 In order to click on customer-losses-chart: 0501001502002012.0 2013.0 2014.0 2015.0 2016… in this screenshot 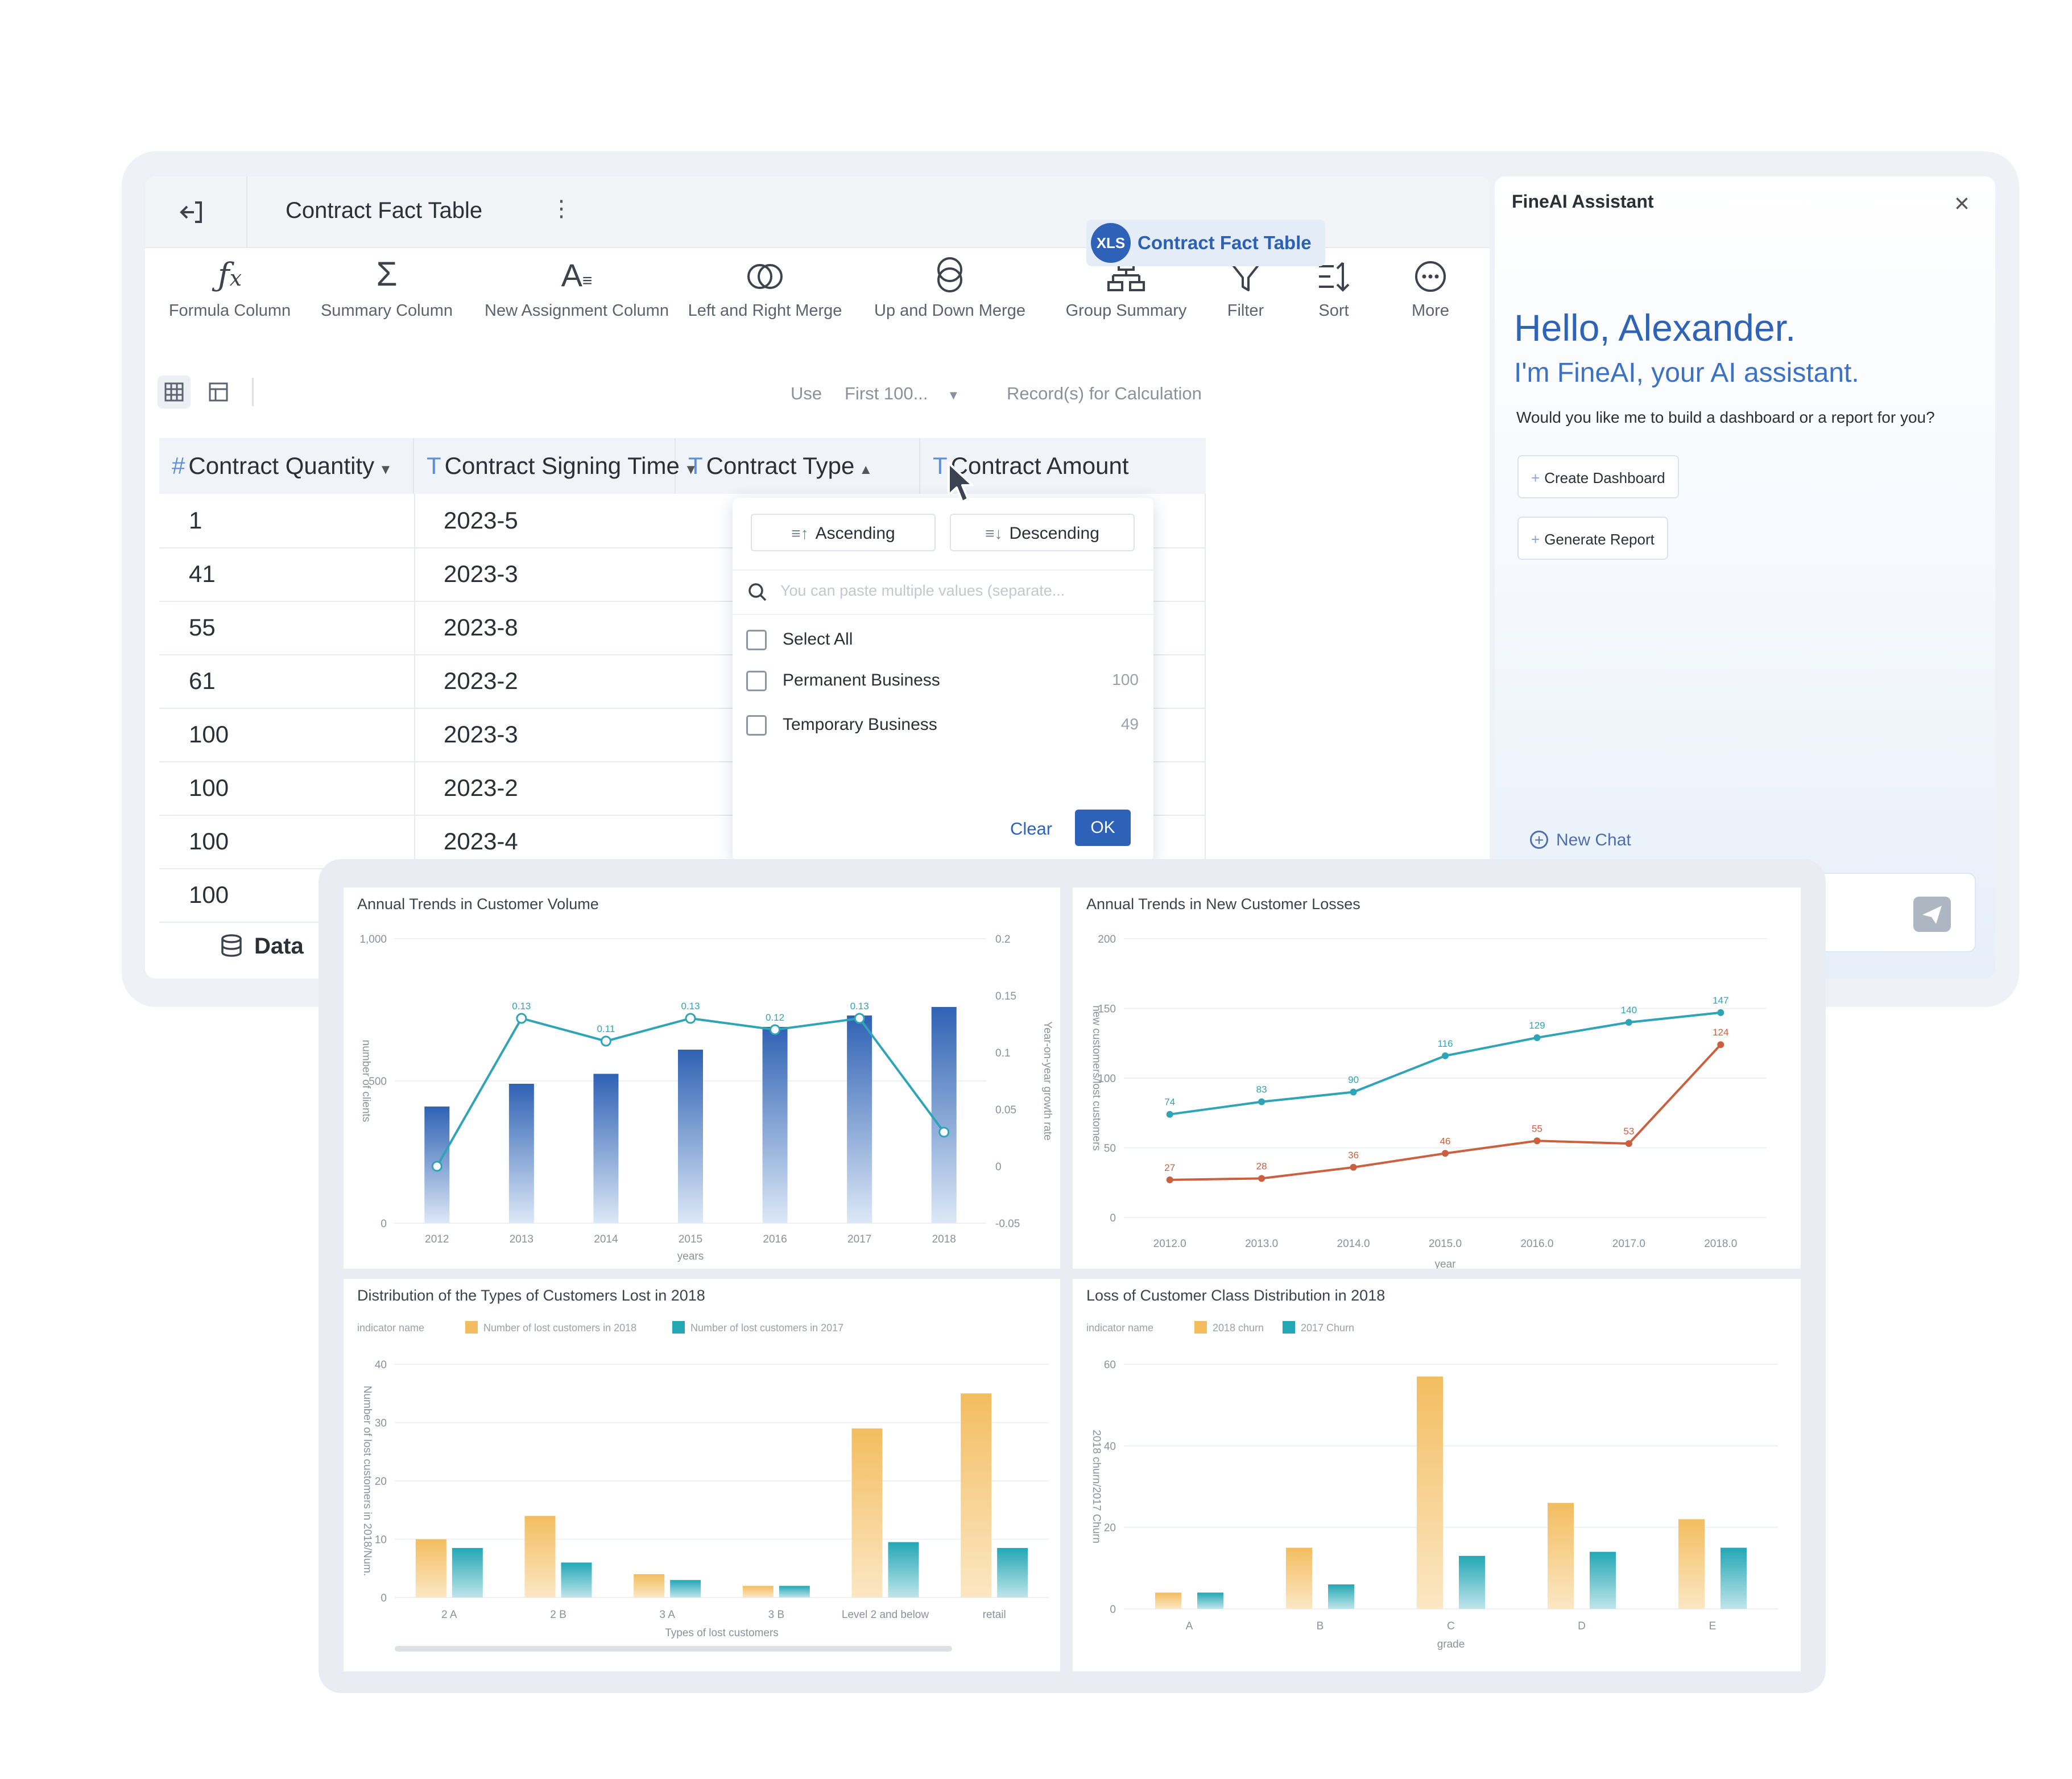, I will do `click(1429, 1102)`.